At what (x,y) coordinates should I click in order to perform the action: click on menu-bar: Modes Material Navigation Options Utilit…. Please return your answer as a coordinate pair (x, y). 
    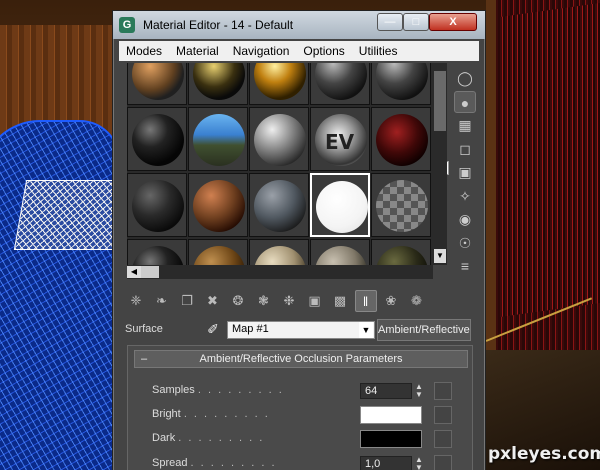
    Looking at the image, I should click on (299, 51).